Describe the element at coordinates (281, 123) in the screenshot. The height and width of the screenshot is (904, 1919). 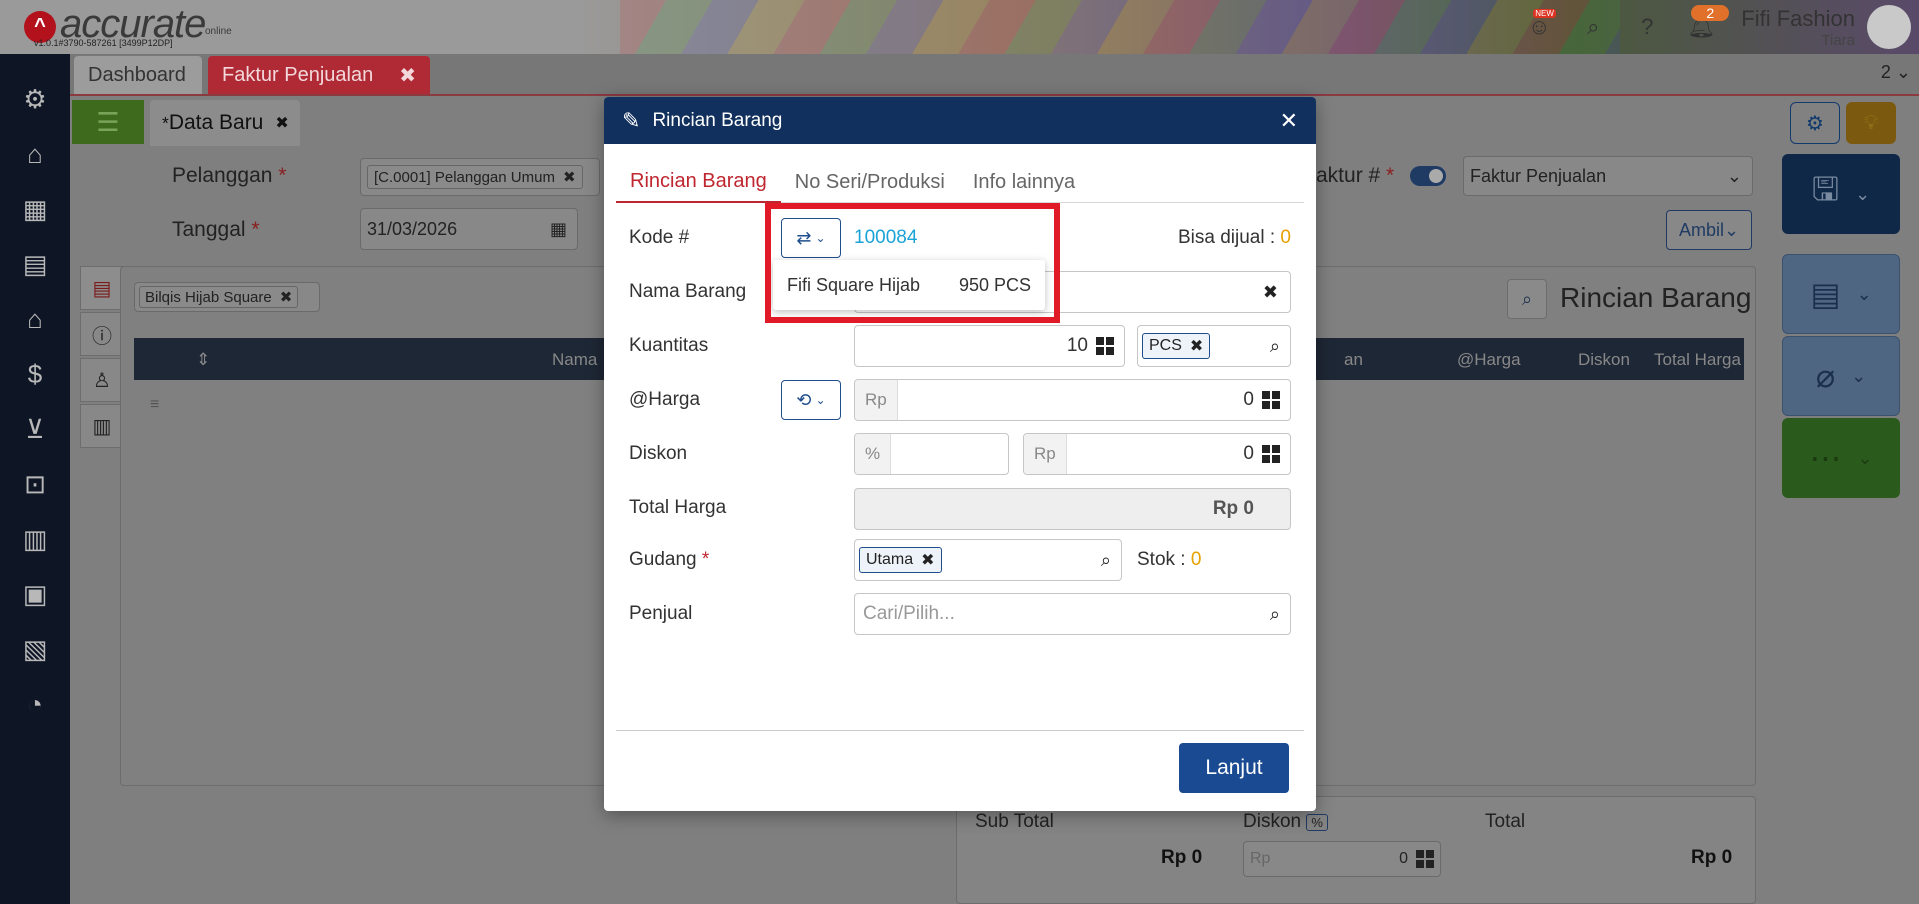
I see `close-subtab-icon: ✖` at that location.